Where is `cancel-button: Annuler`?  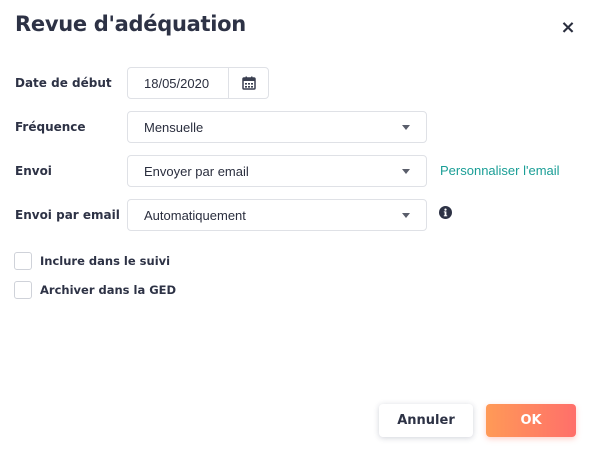
cancel-button: Annuler is located at coordinates (426, 420).